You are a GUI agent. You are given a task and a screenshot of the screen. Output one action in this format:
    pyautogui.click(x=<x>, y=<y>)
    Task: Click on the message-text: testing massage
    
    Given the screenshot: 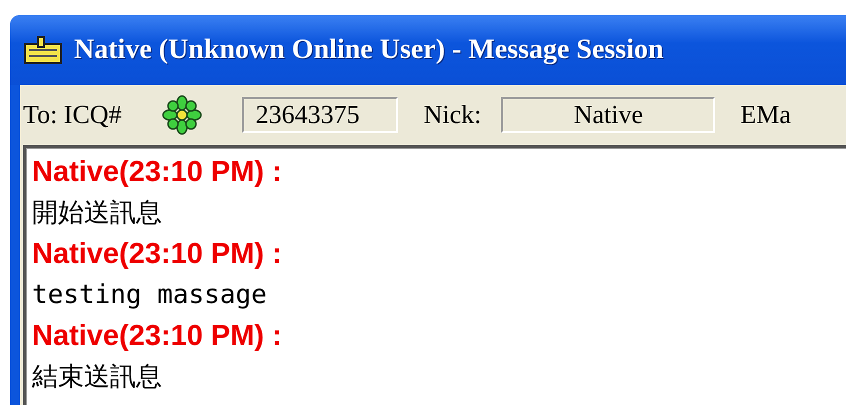 What is the action you would take?
    pyautogui.click(x=150, y=295)
    